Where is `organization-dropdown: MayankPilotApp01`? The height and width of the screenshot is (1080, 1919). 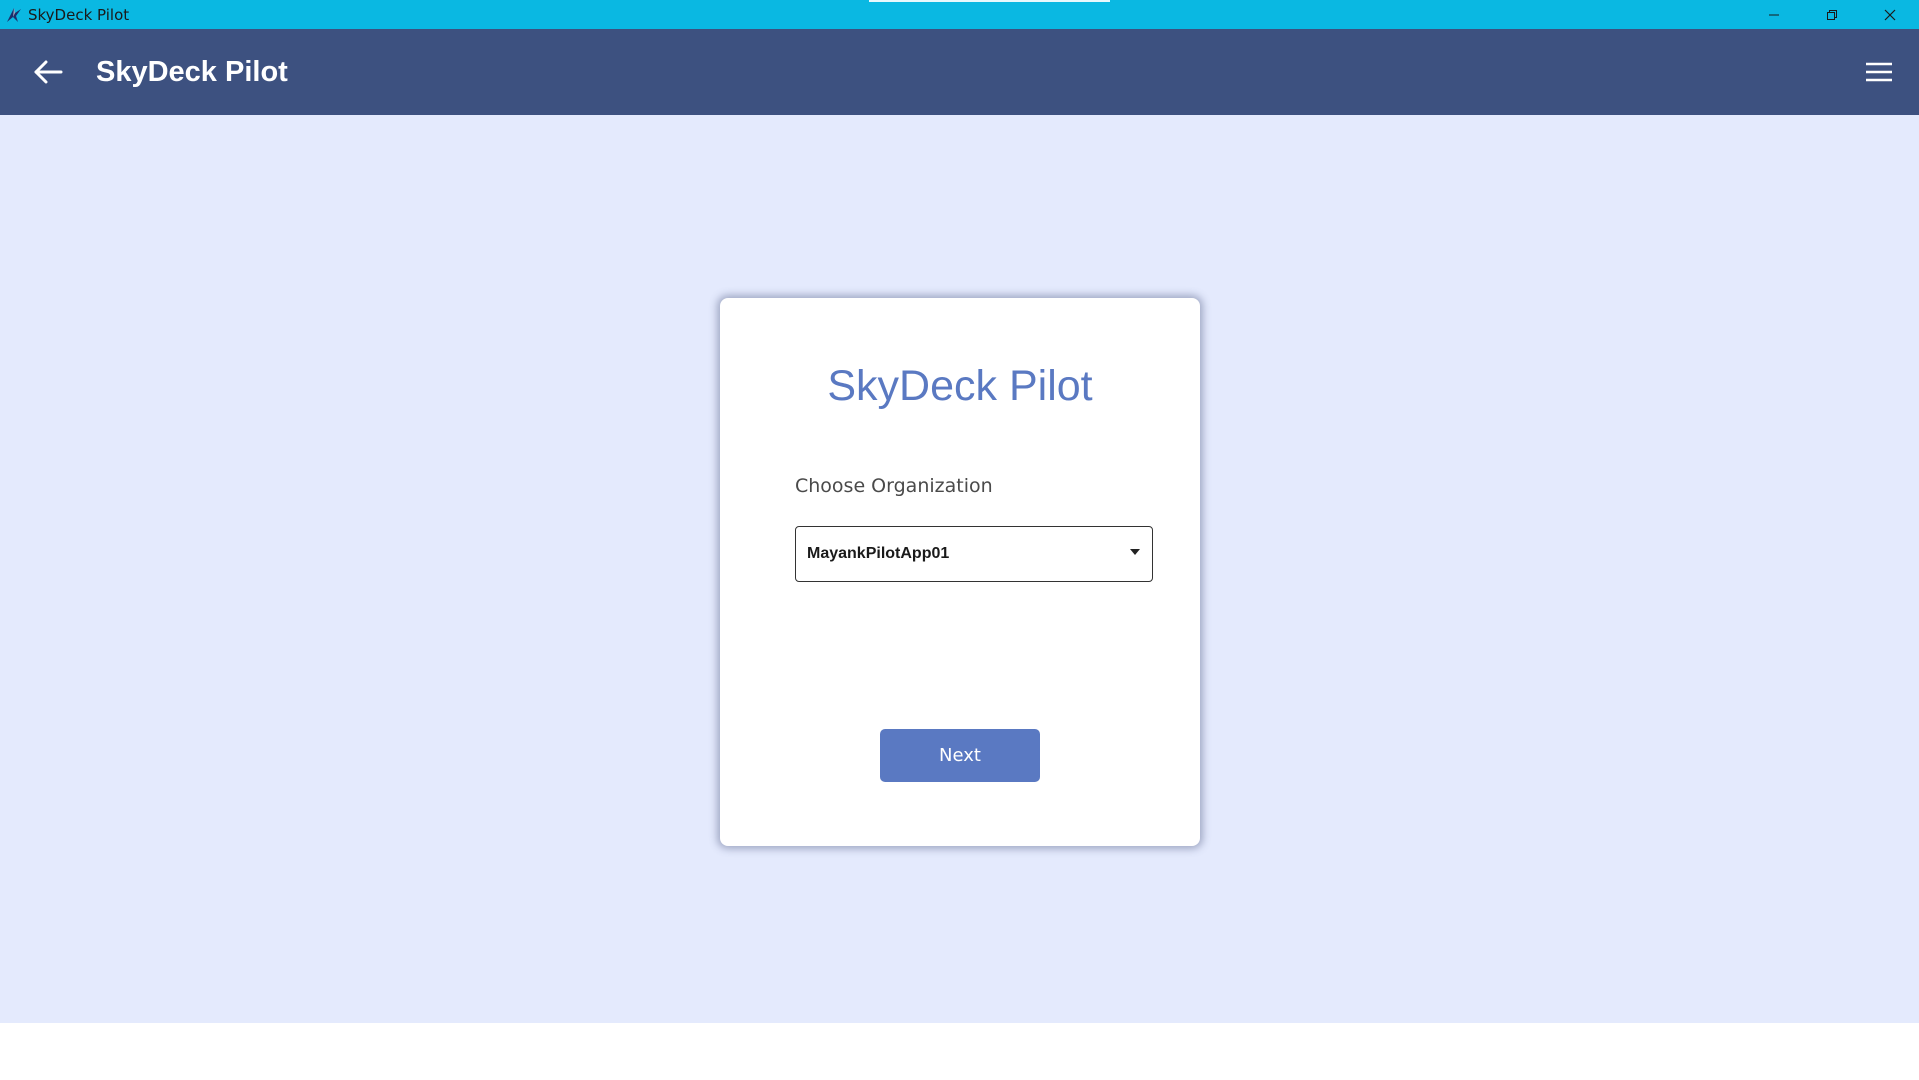
organization-dropdown: MayankPilotApp01 is located at coordinates (974, 554).